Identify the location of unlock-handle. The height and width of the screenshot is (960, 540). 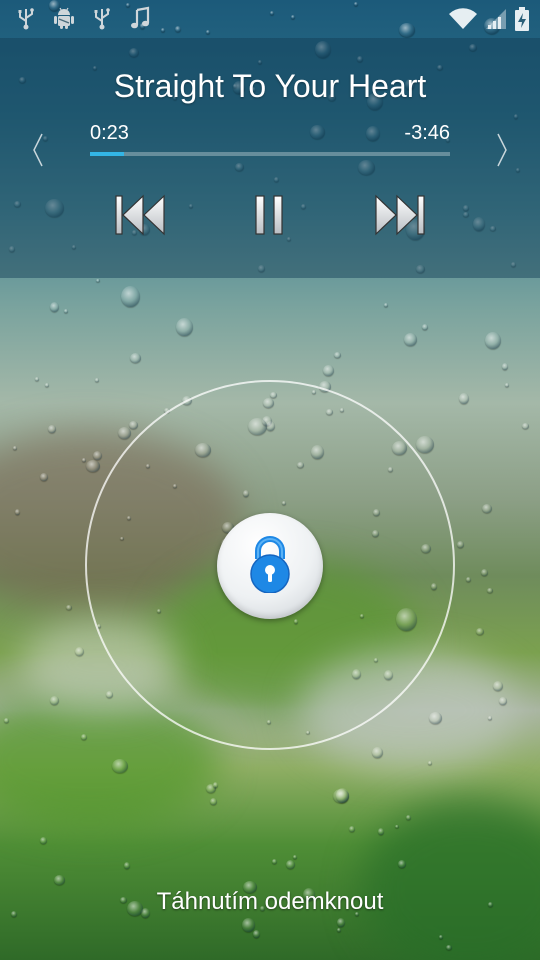
(270, 566).